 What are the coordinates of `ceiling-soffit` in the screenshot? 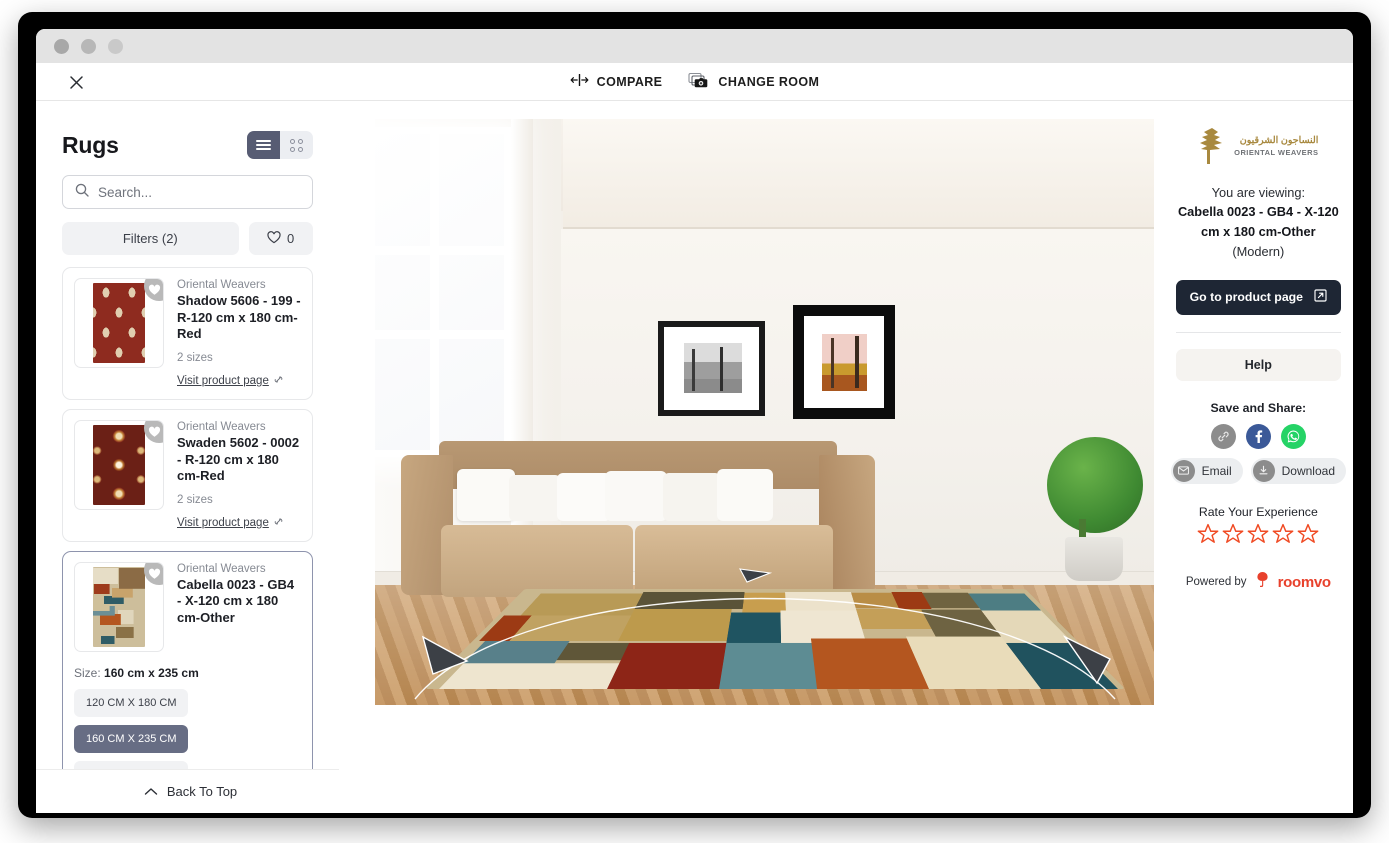 It's located at (858, 174).